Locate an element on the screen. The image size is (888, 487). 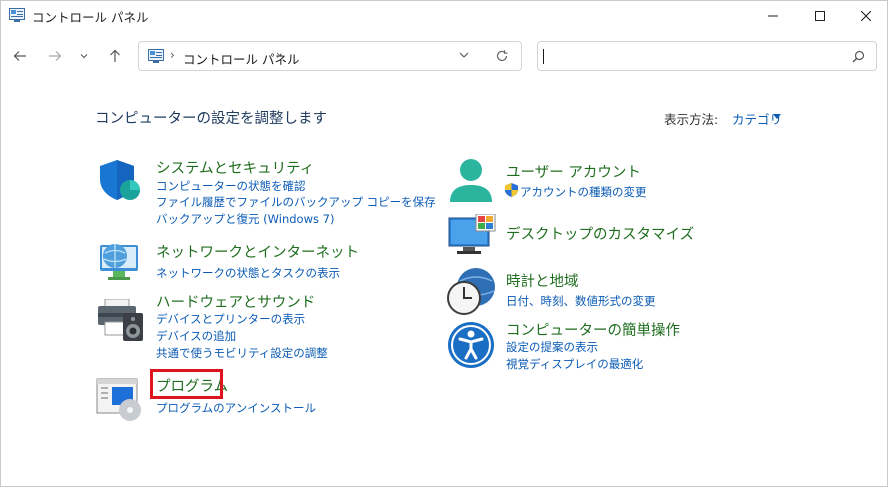
uac-shield-icon is located at coordinates (511, 190).